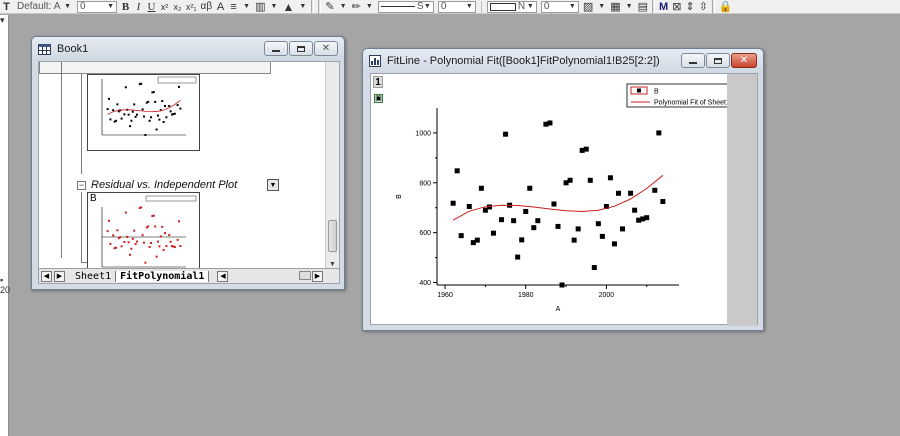 The width and height of the screenshot is (900, 436). Describe the element at coordinates (233, 6) in the screenshot. I see `align-button: ≡` at that location.